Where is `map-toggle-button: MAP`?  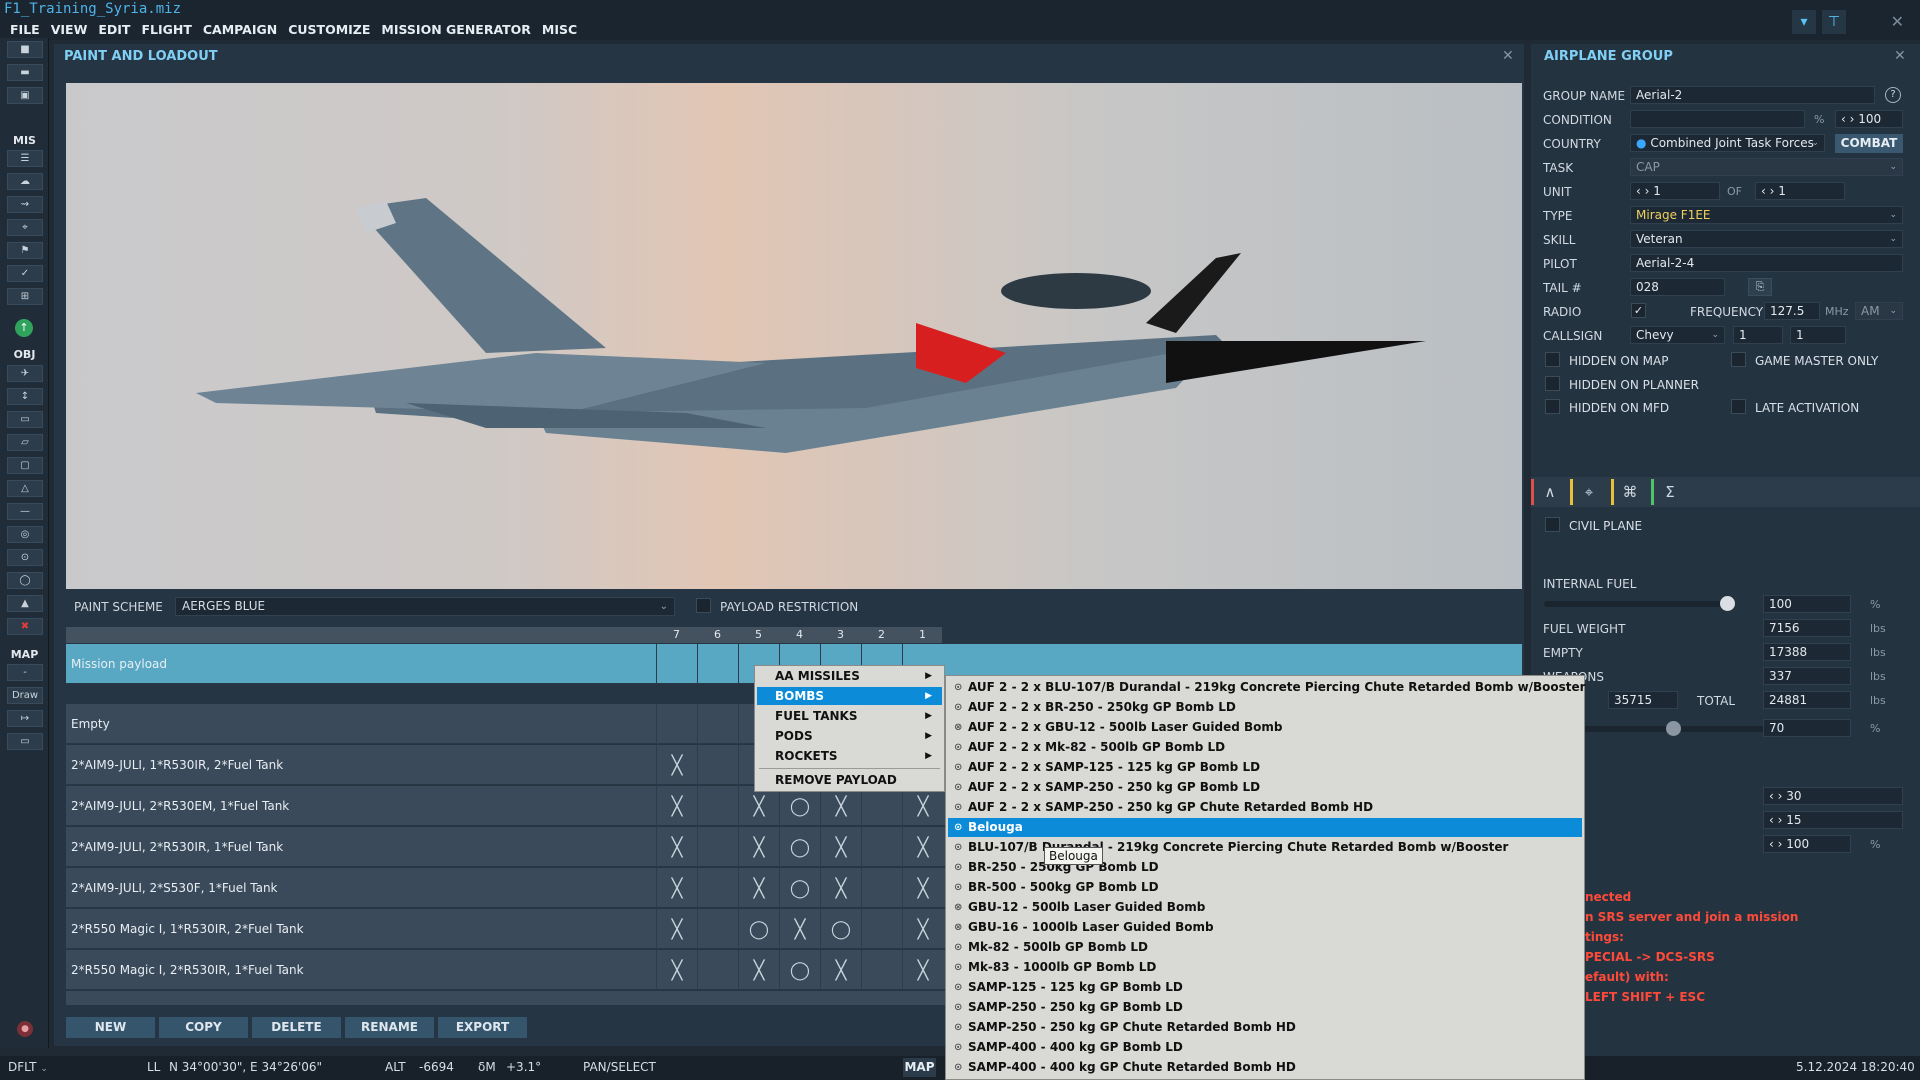 map-toggle-button: MAP is located at coordinates (919, 1067).